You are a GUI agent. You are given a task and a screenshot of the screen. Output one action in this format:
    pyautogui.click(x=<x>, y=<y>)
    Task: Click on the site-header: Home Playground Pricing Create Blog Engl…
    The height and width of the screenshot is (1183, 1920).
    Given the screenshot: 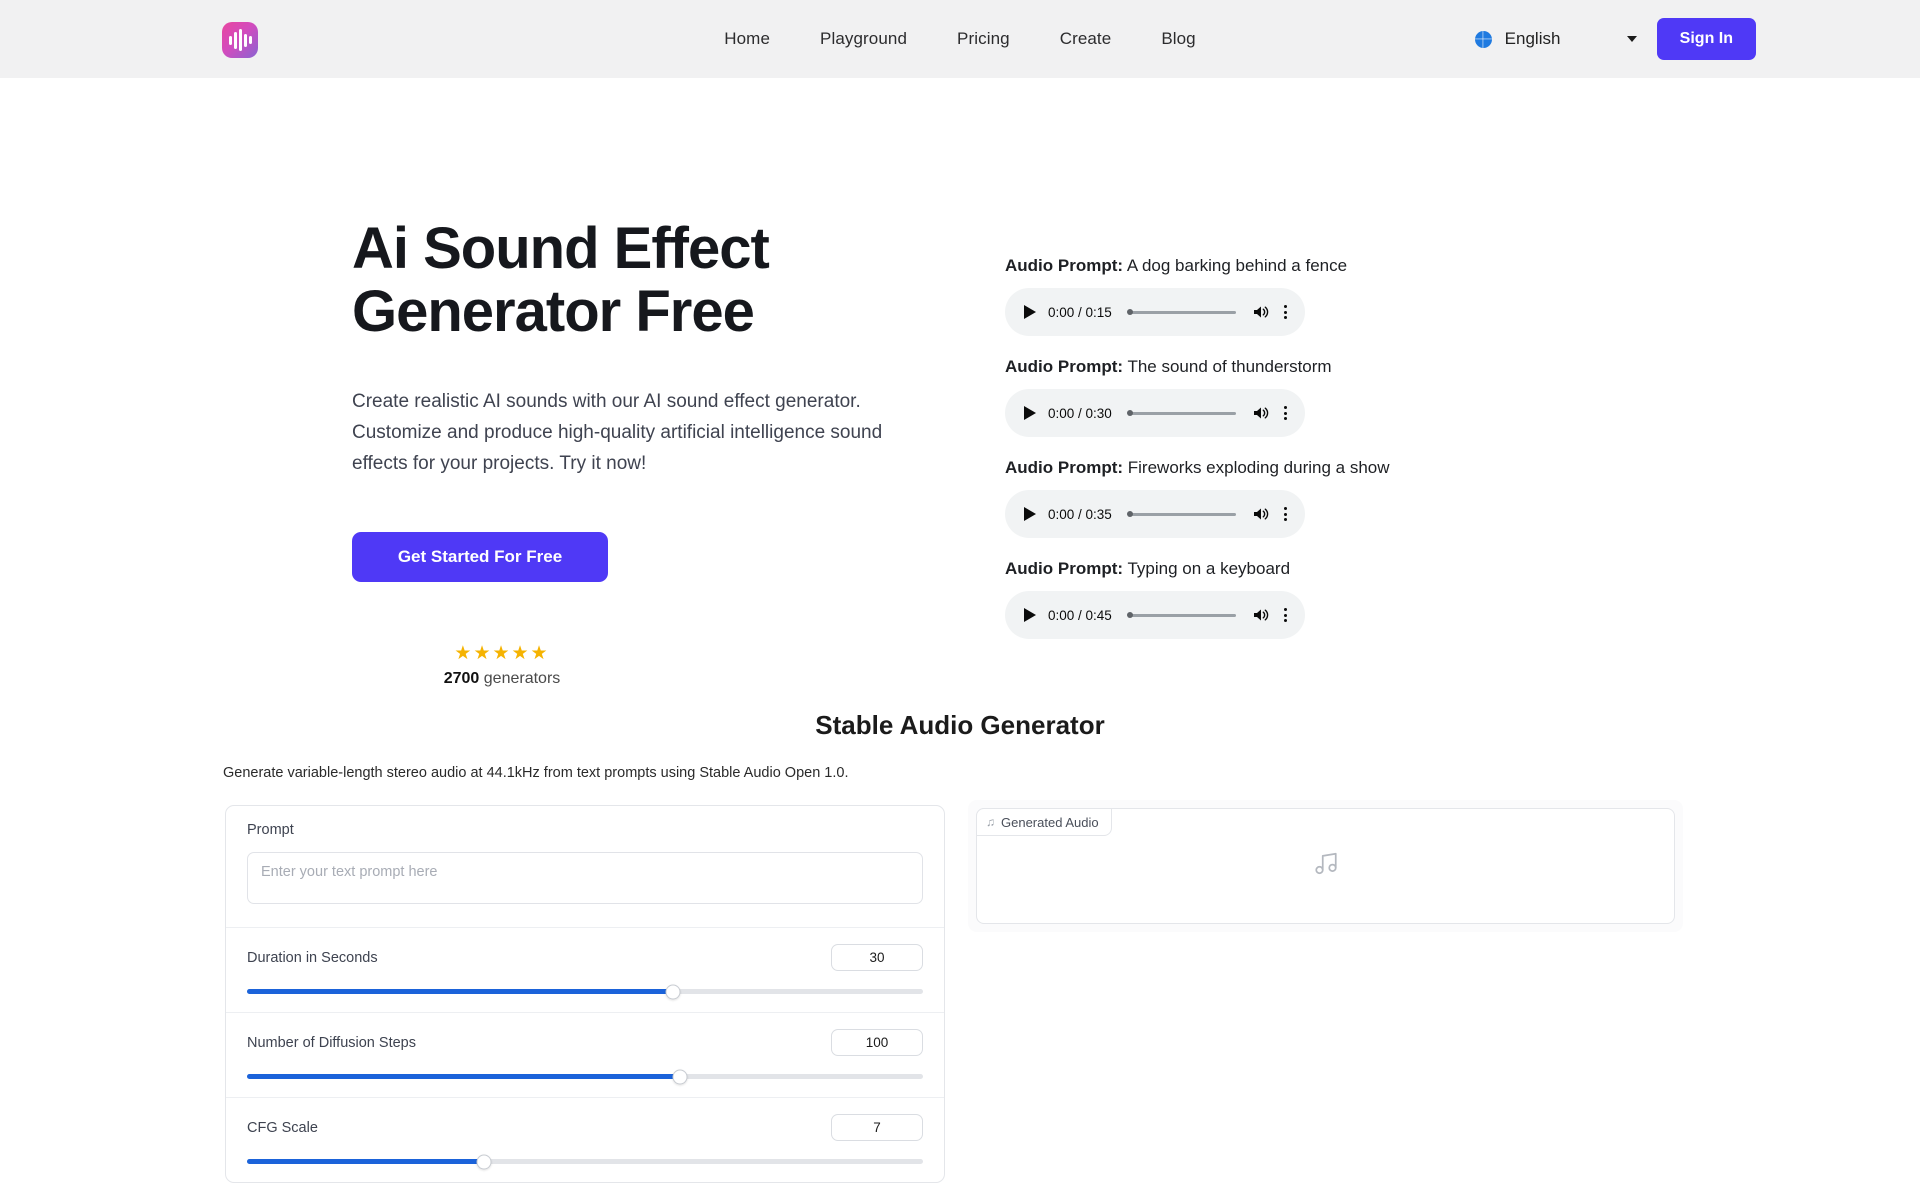 What is the action you would take?
    pyautogui.click(x=960, y=39)
    